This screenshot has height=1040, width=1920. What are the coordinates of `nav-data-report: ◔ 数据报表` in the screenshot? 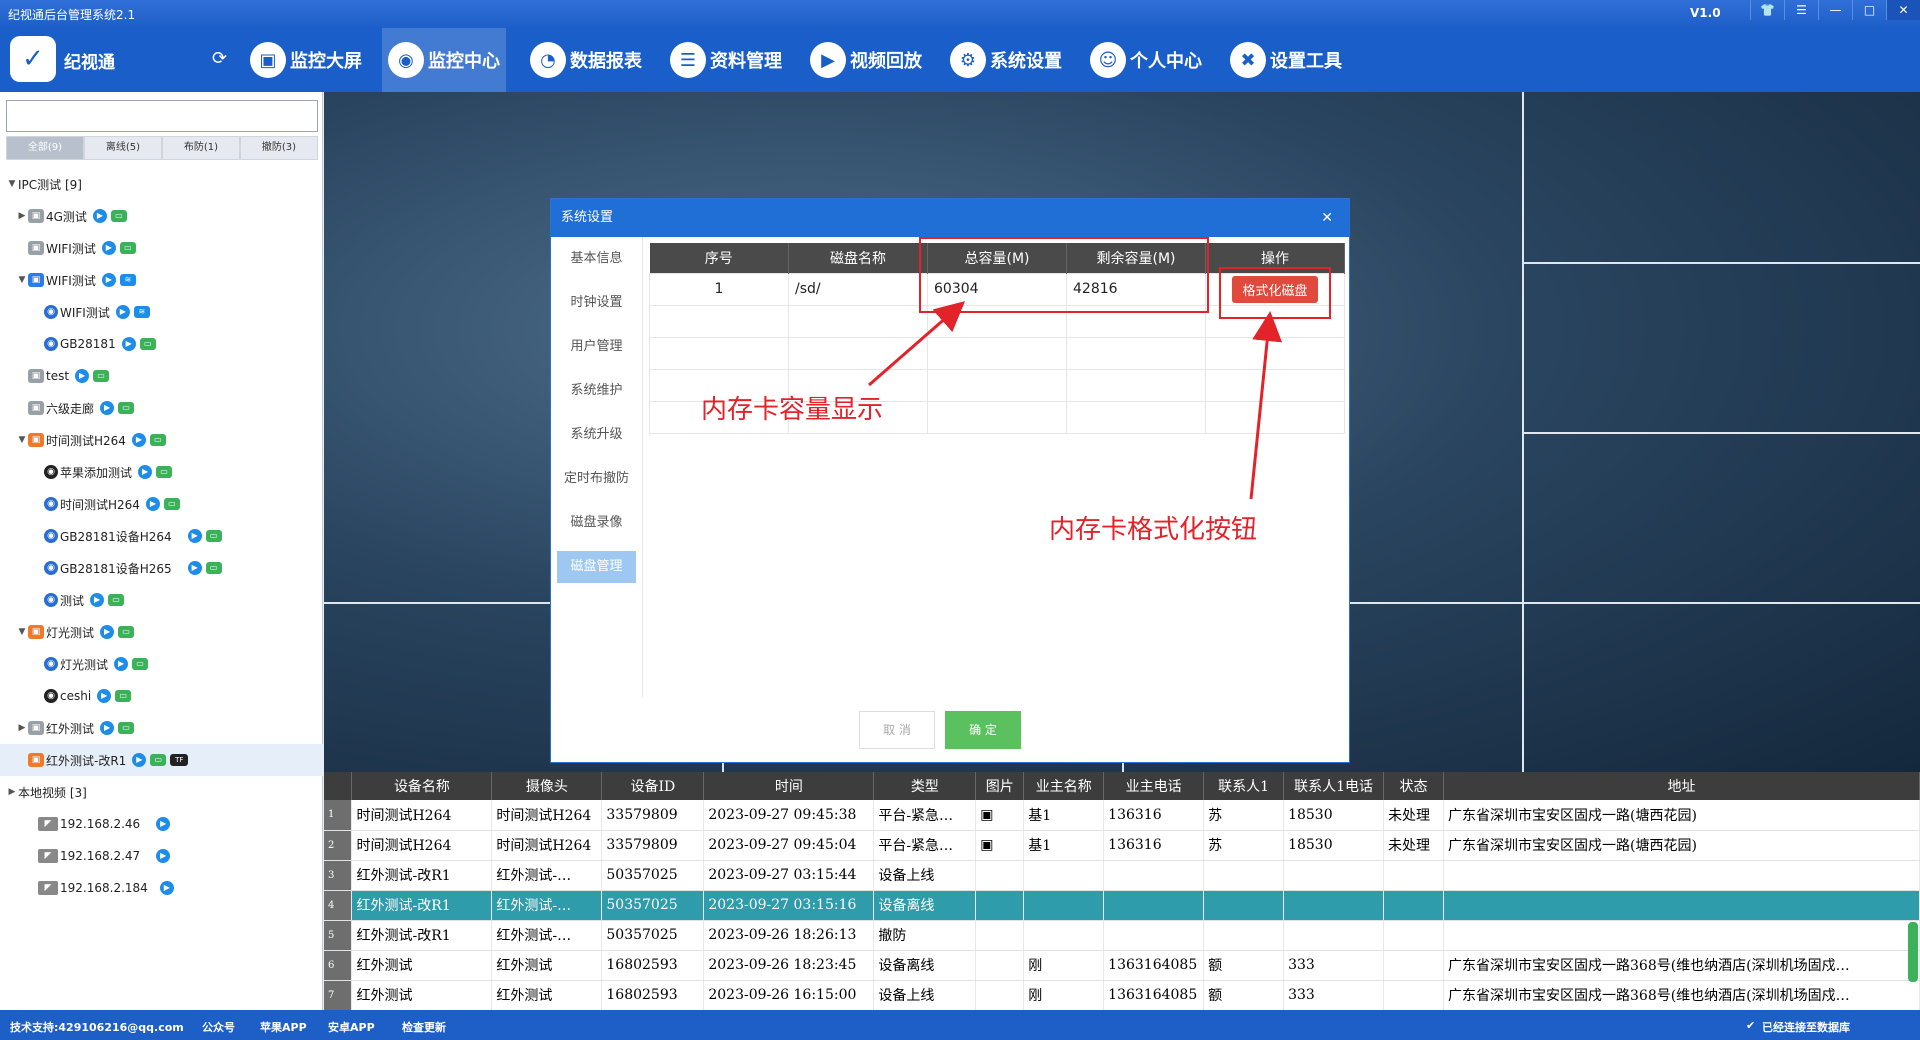 It's located at (586, 60).